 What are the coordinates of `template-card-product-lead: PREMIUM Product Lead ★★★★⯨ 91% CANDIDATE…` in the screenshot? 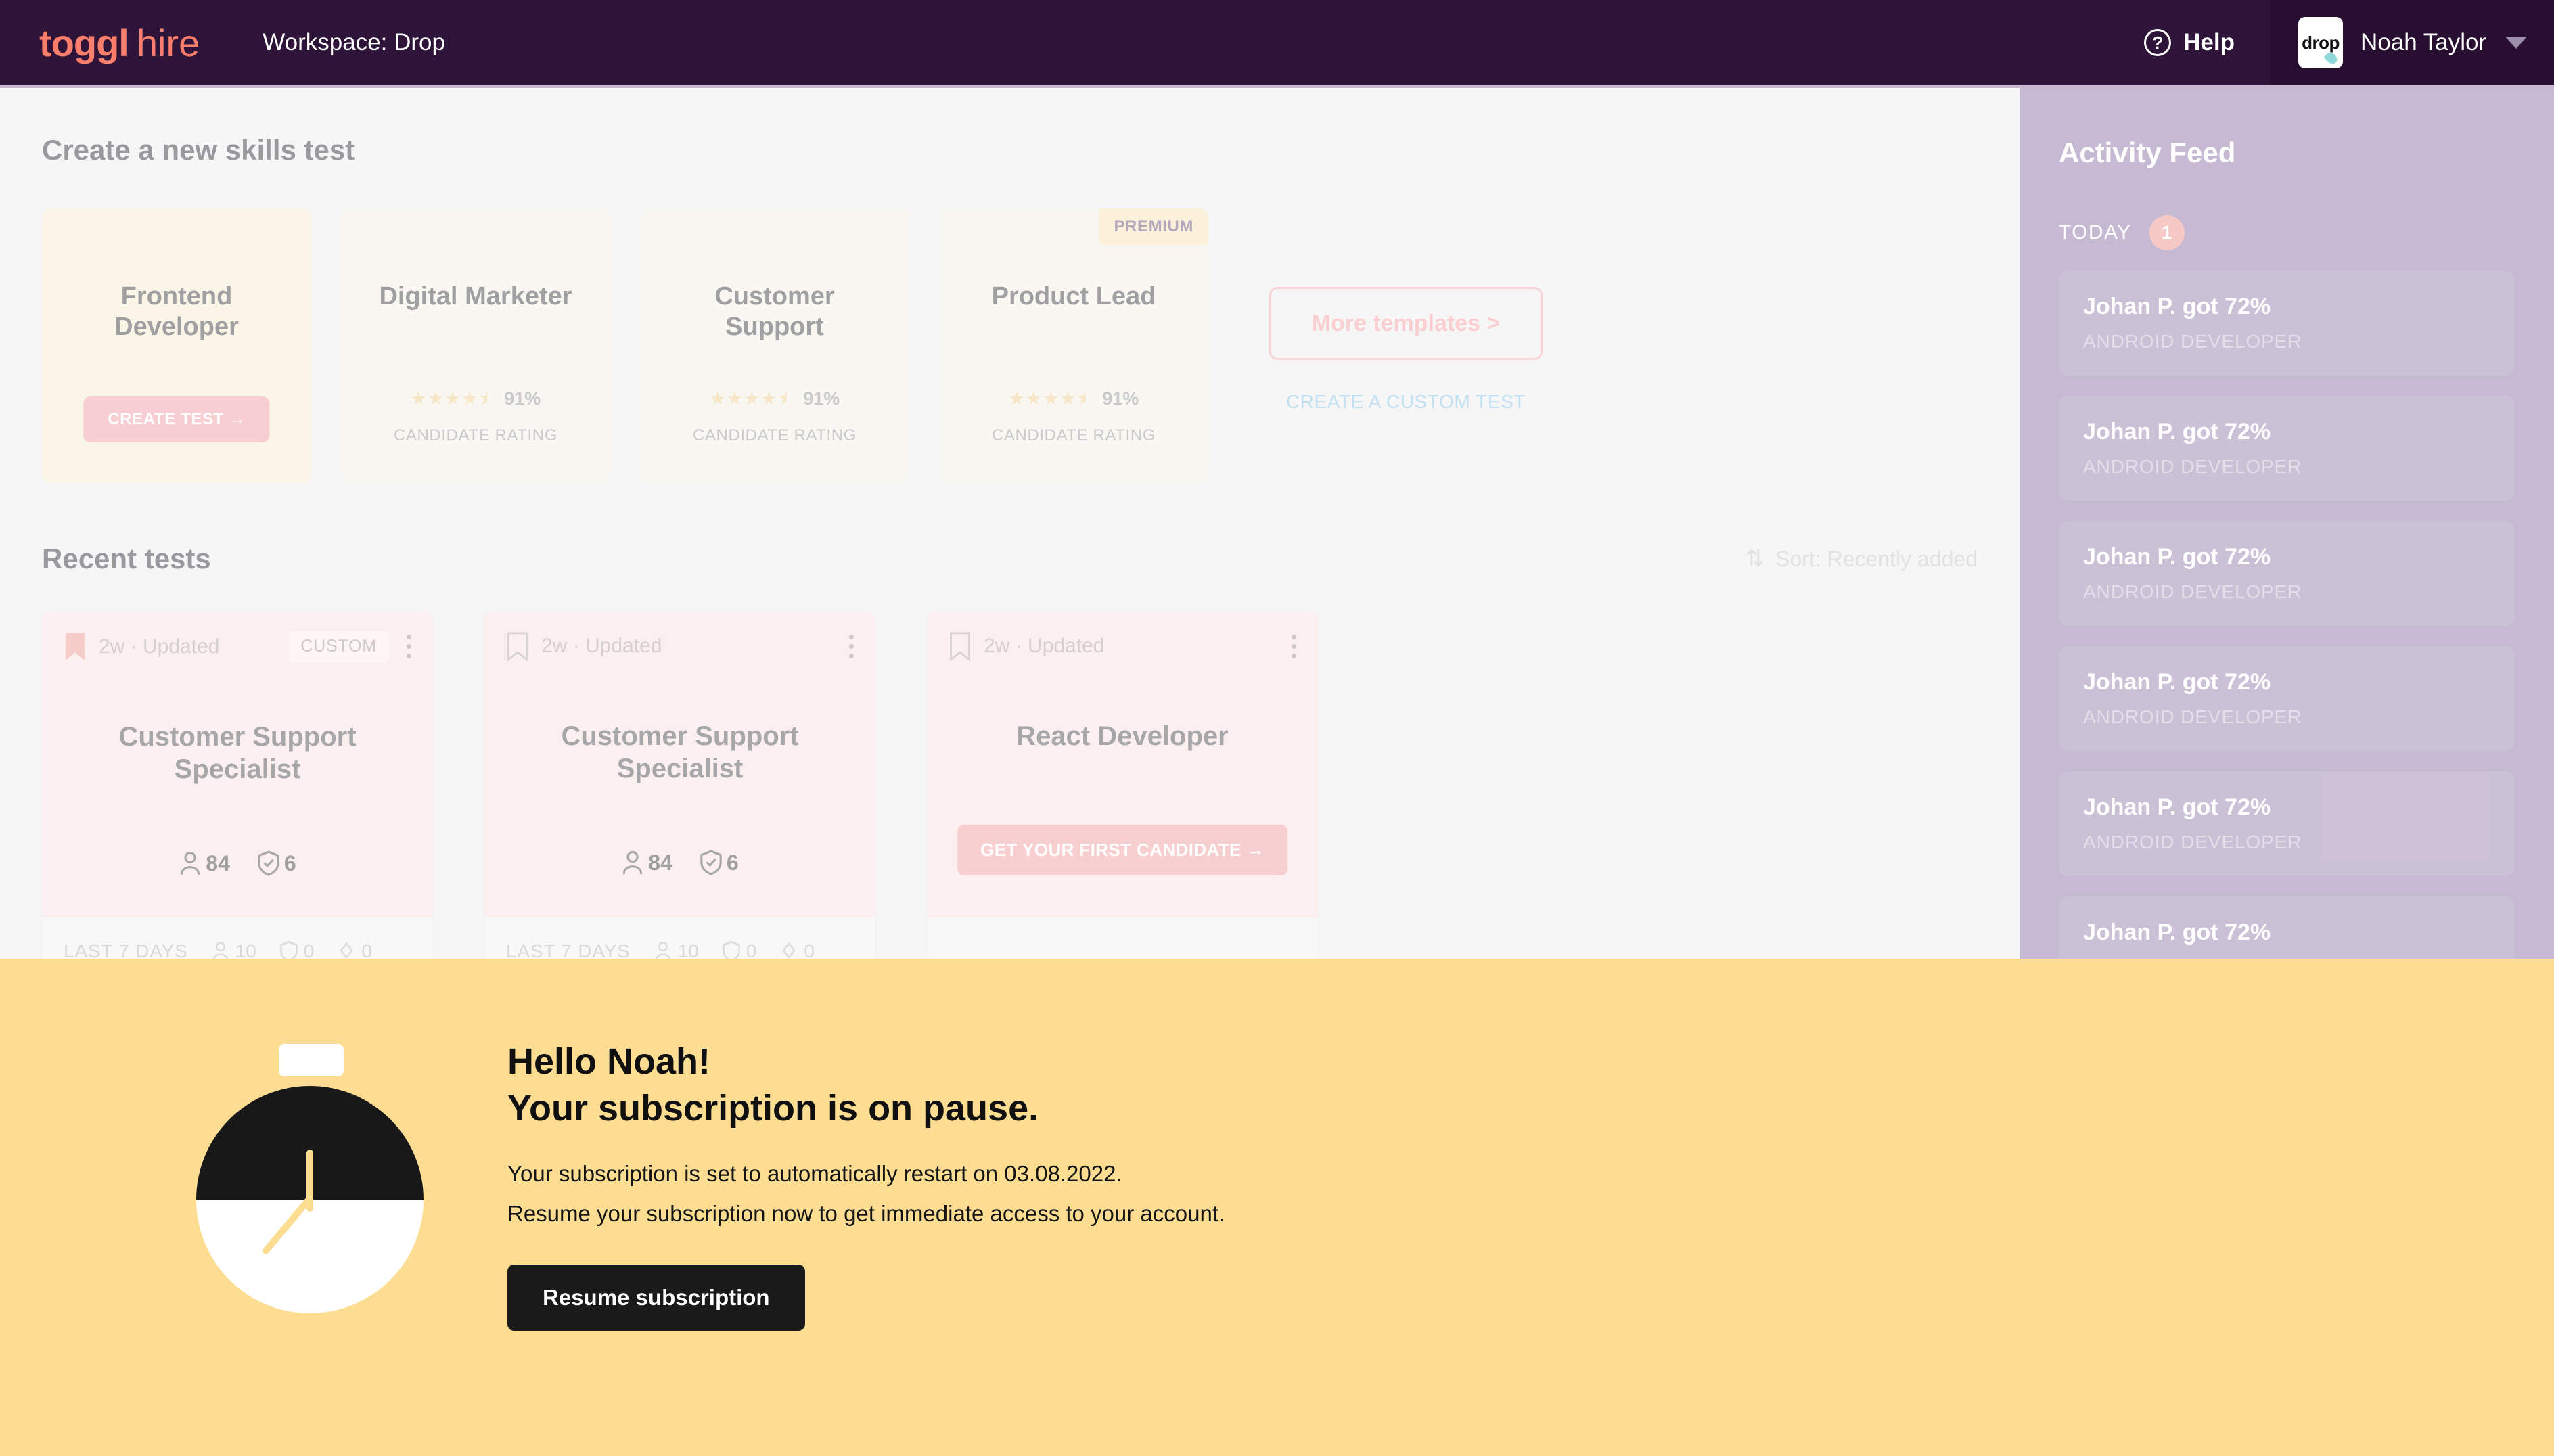 It's located at (1073, 345).